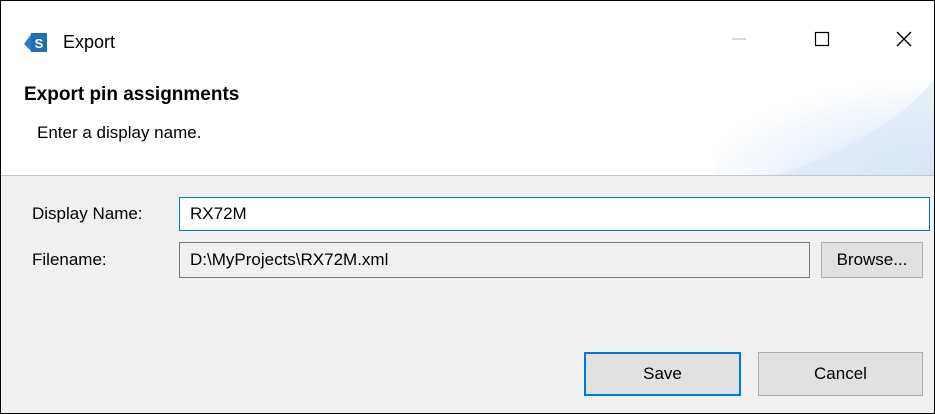 This screenshot has height=414, width=935. I want to click on filename-field, so click(494, 260).